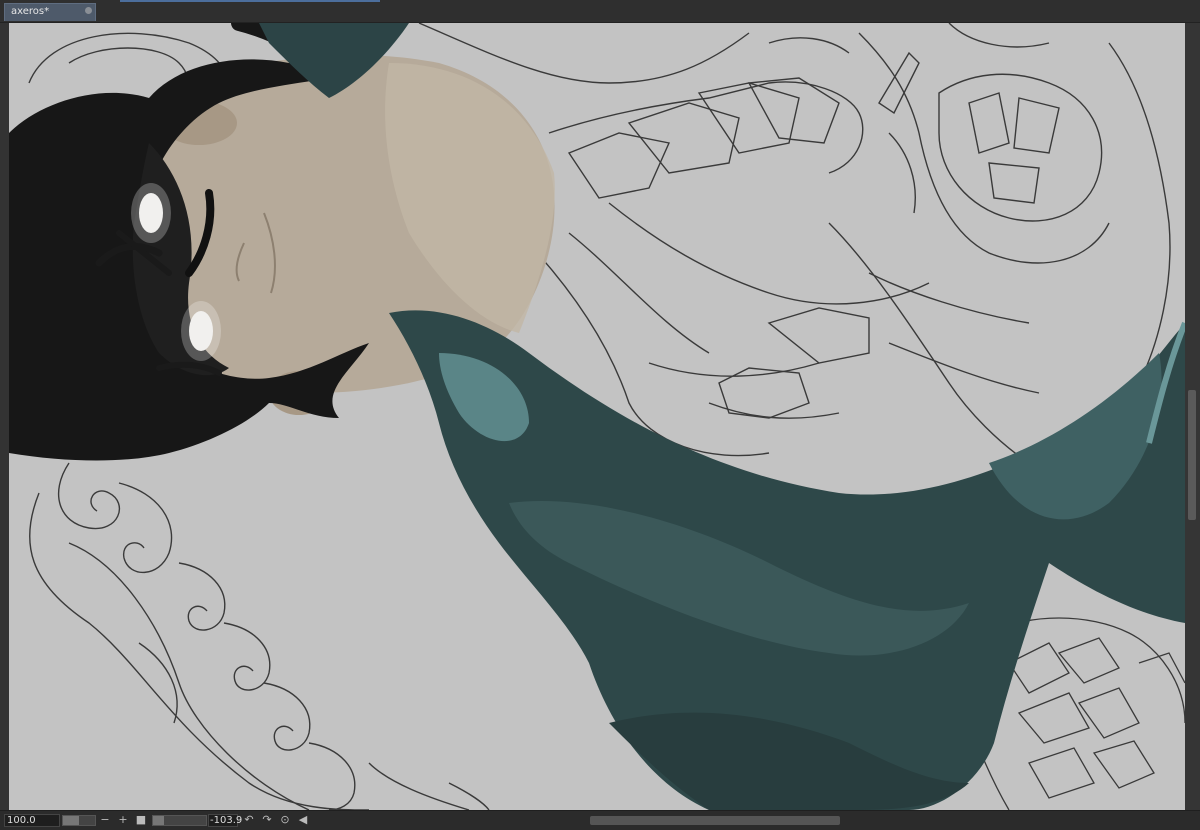 Image resolution: width=1200 pixels, height=830 pixels. I want to click on eye-right-glow, so click(201, 331).